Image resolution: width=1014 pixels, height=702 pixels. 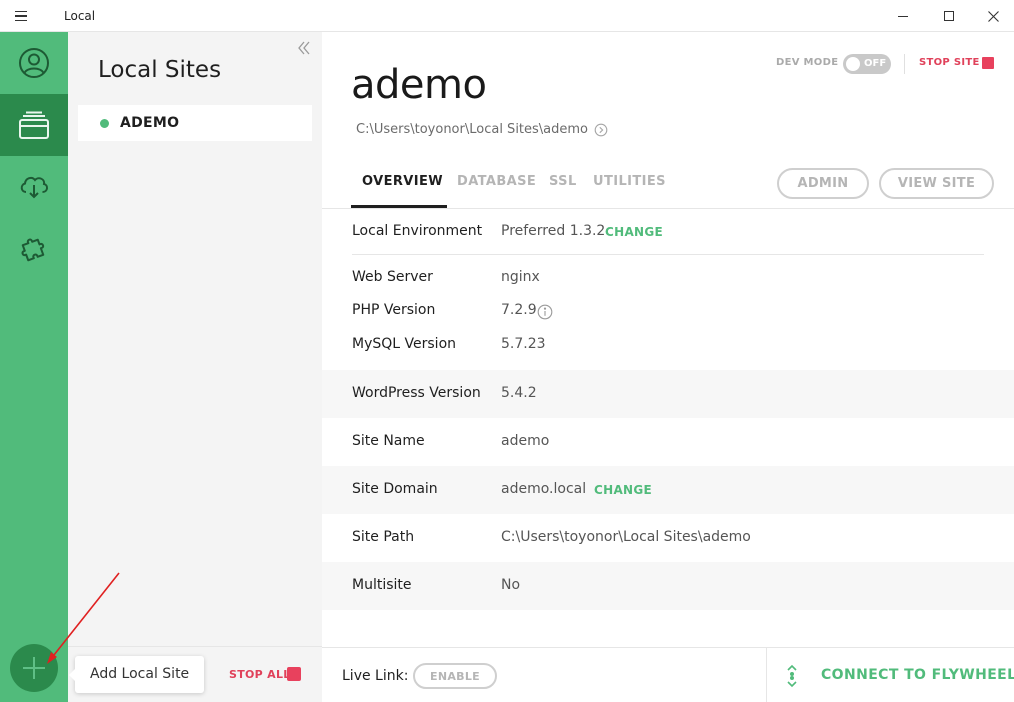 What do you see at coordinates (136, 674) in the screenshot?
I see `add-local-site-tooltip: Add Local Site` at bounding box center [136, 674].